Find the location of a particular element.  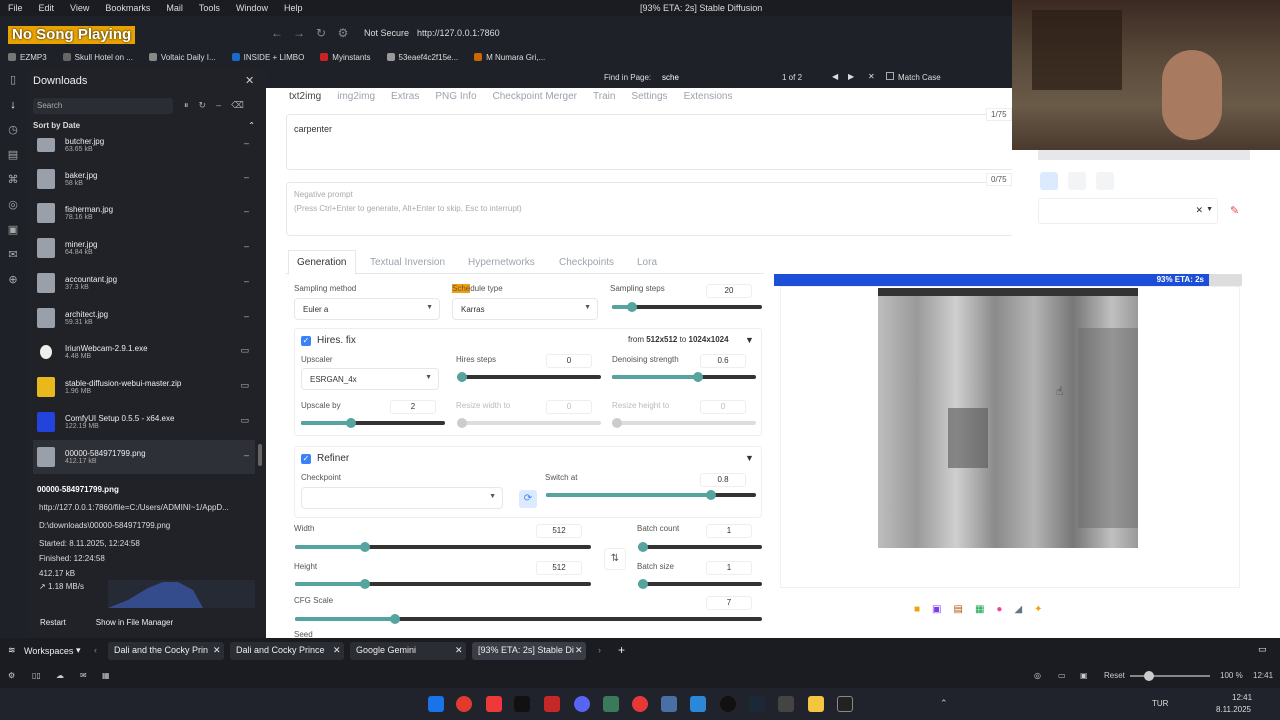

filezilla-icon is located at coordinates (552, 704).